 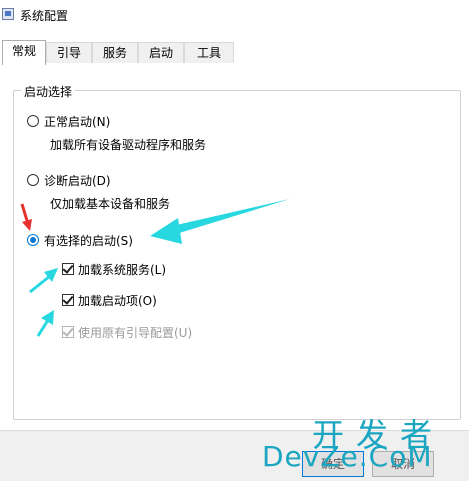 I want to click on watermark-english: DevZe.CoM, so click(x=347, y=456).